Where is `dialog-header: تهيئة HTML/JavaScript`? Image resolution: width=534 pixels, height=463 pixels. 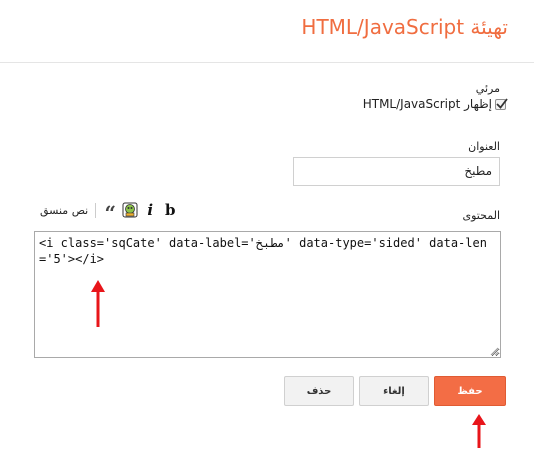 dialog-header: تهيئة HTML/JavaScript is located at coordinates (267, 31).